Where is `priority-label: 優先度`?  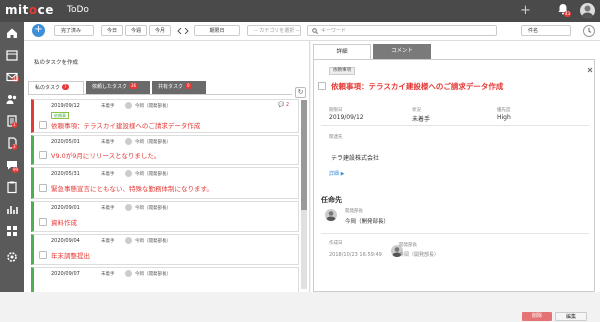
priority-label: 優先度 is located at coordinates (504, 110).